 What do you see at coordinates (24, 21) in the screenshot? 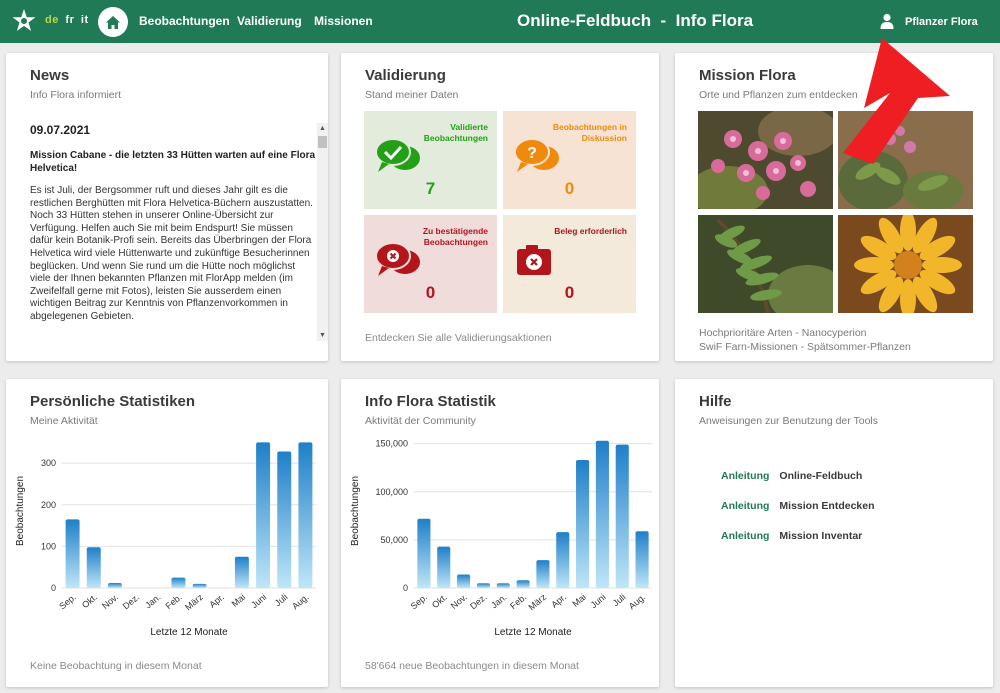
I see `info-flora-logo-icon` at bounding box center [24, 21].